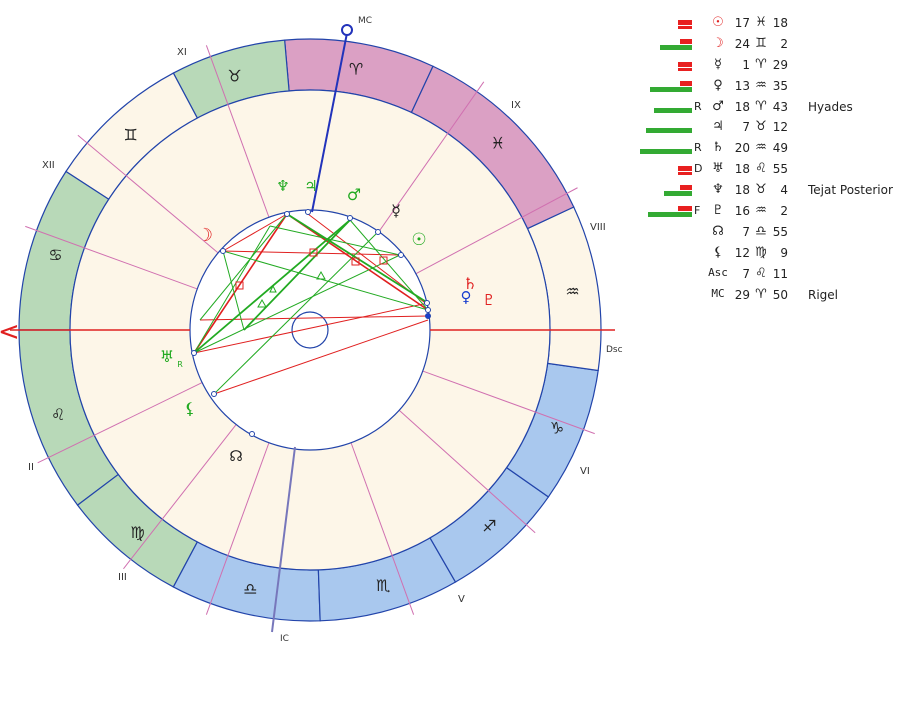 This screenshot has height=721, width=900. I want to click on position-row: ☿ 1 ♈ 29, so click(769, 66).